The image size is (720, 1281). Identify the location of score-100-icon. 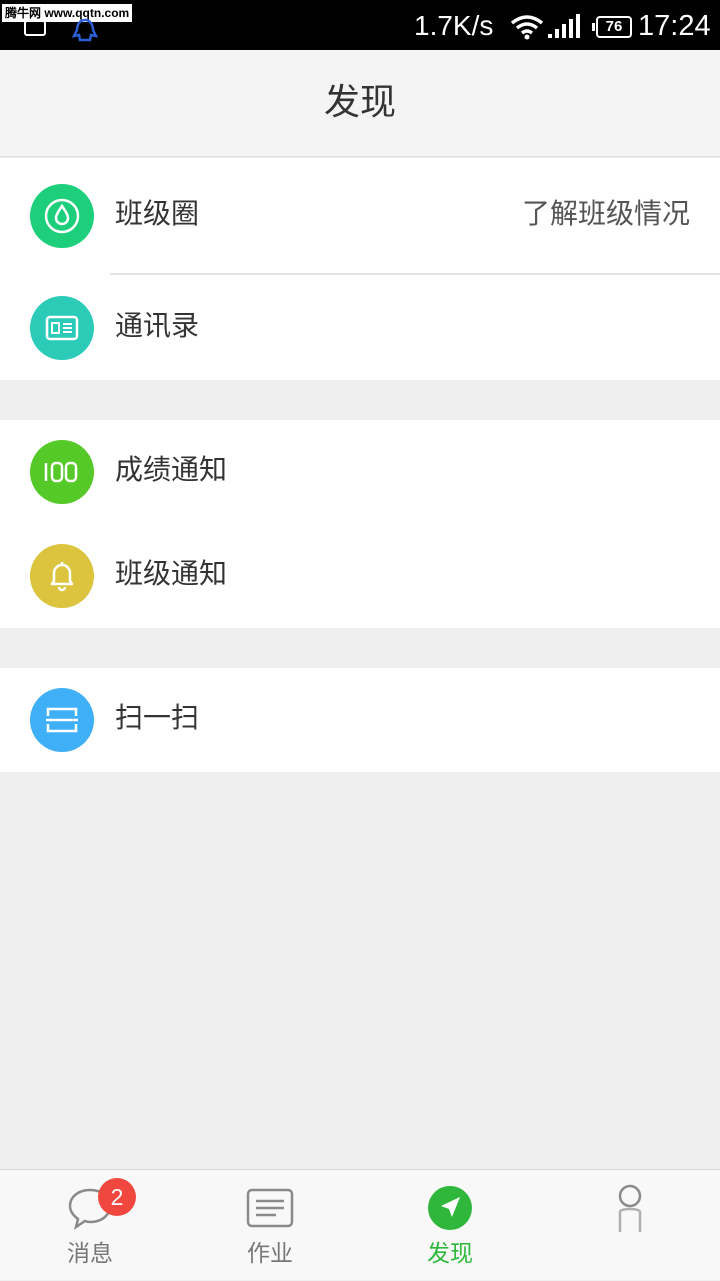
(62, 472).